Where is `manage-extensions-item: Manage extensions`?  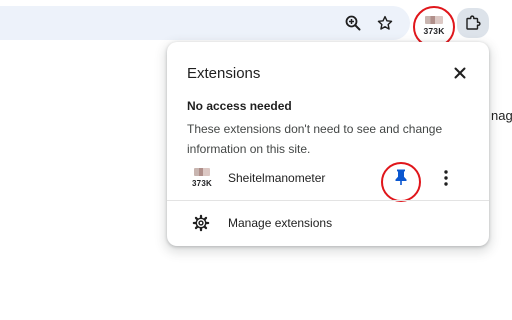 manage-extensions-item: Manage extensions is located at coordinates (328, 223).